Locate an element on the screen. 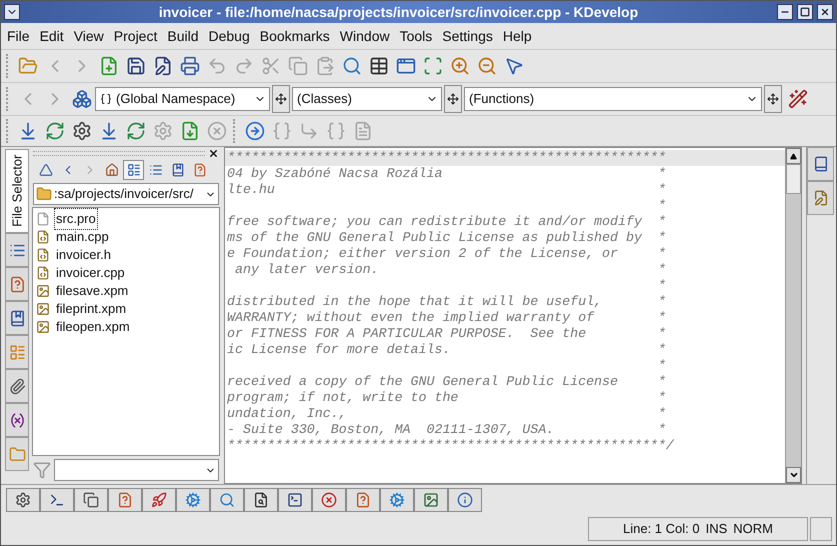 The height and width of the screenshot is (546, 837). cut-icon is located at coordinates (270, 66).